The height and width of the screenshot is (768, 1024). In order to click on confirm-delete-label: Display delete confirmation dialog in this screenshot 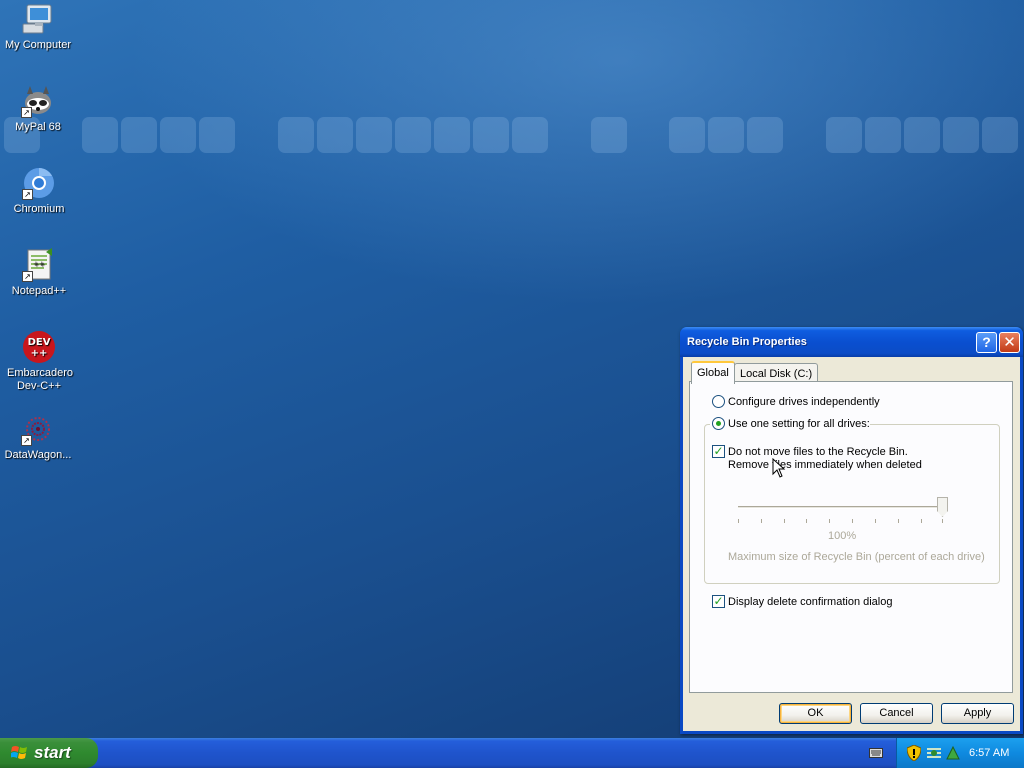, I will do `click(810, 602)`.